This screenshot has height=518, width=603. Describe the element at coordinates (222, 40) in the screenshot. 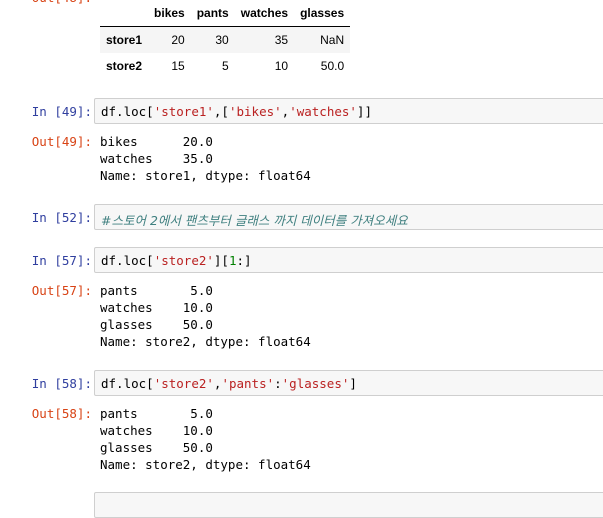

I see `table-cell: 30` at that location.